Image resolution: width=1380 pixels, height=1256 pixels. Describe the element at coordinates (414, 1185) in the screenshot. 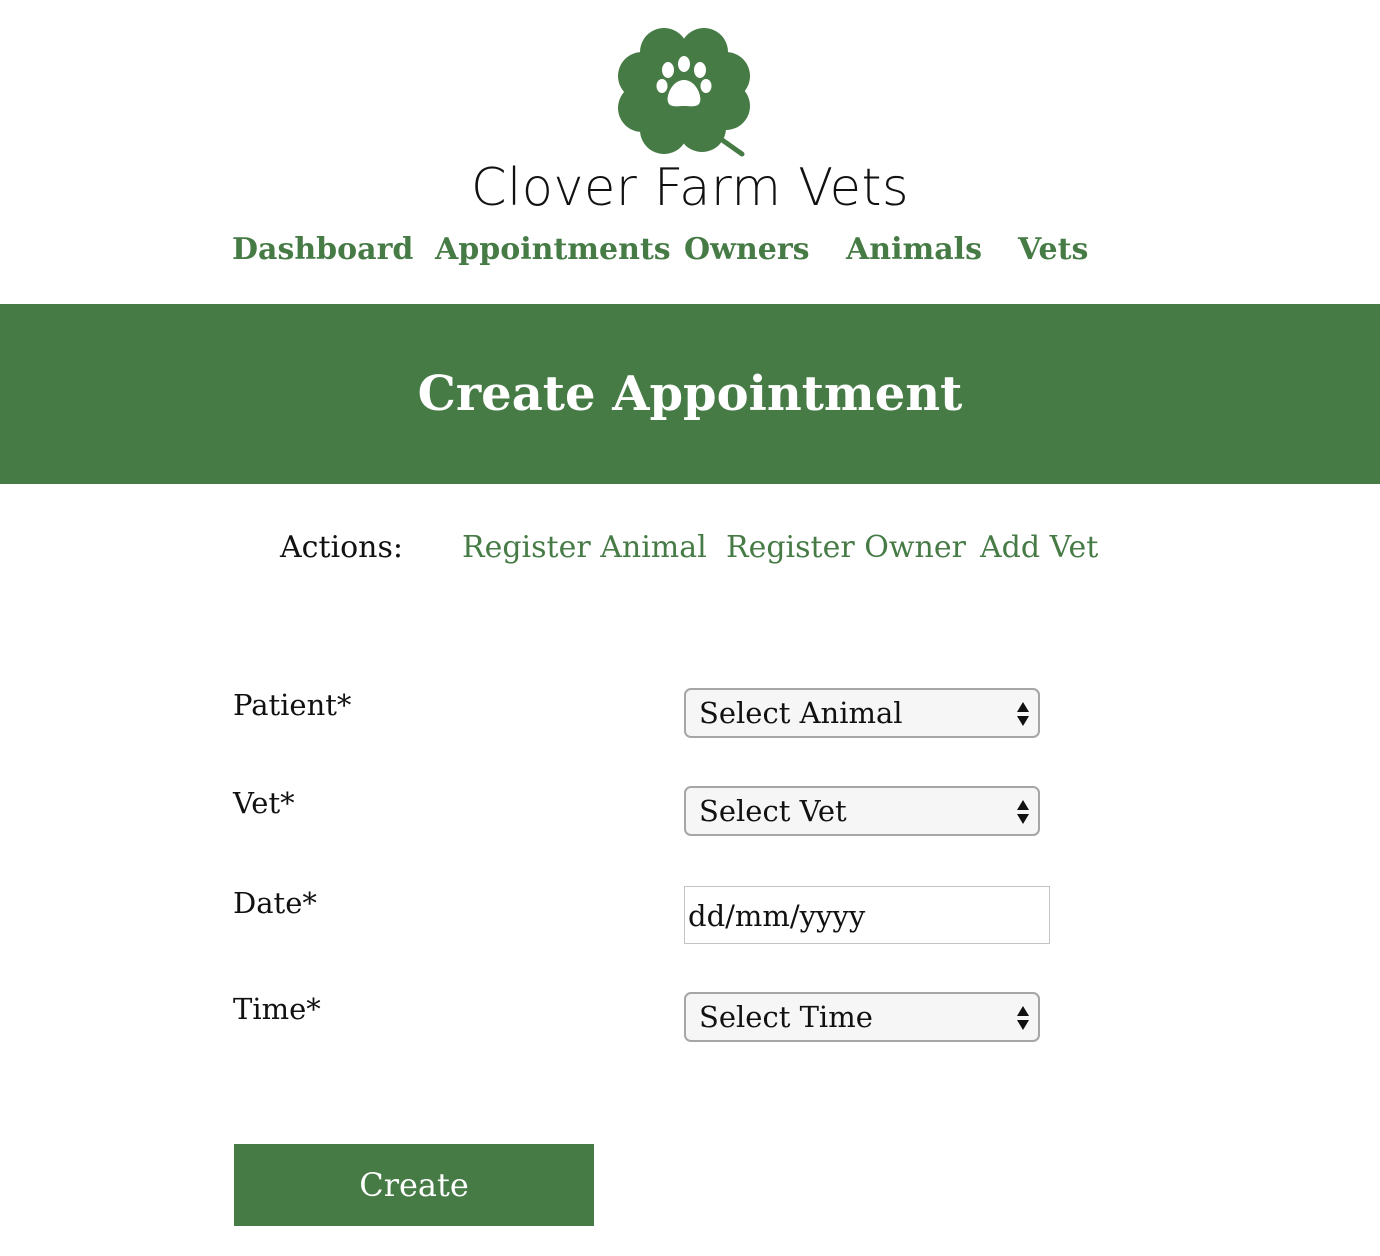

I see `create-button: Create` at that location.